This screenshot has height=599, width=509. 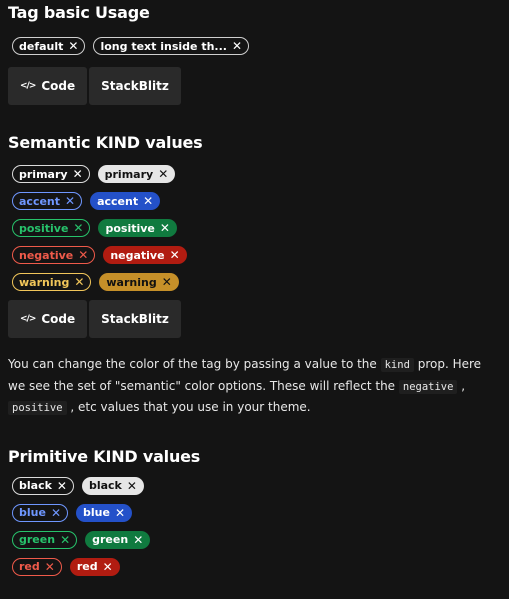 What do you see at coordinates (37, 408) in the screenshot?
I see `positive-code: positive` at bounding box center [37, 408].